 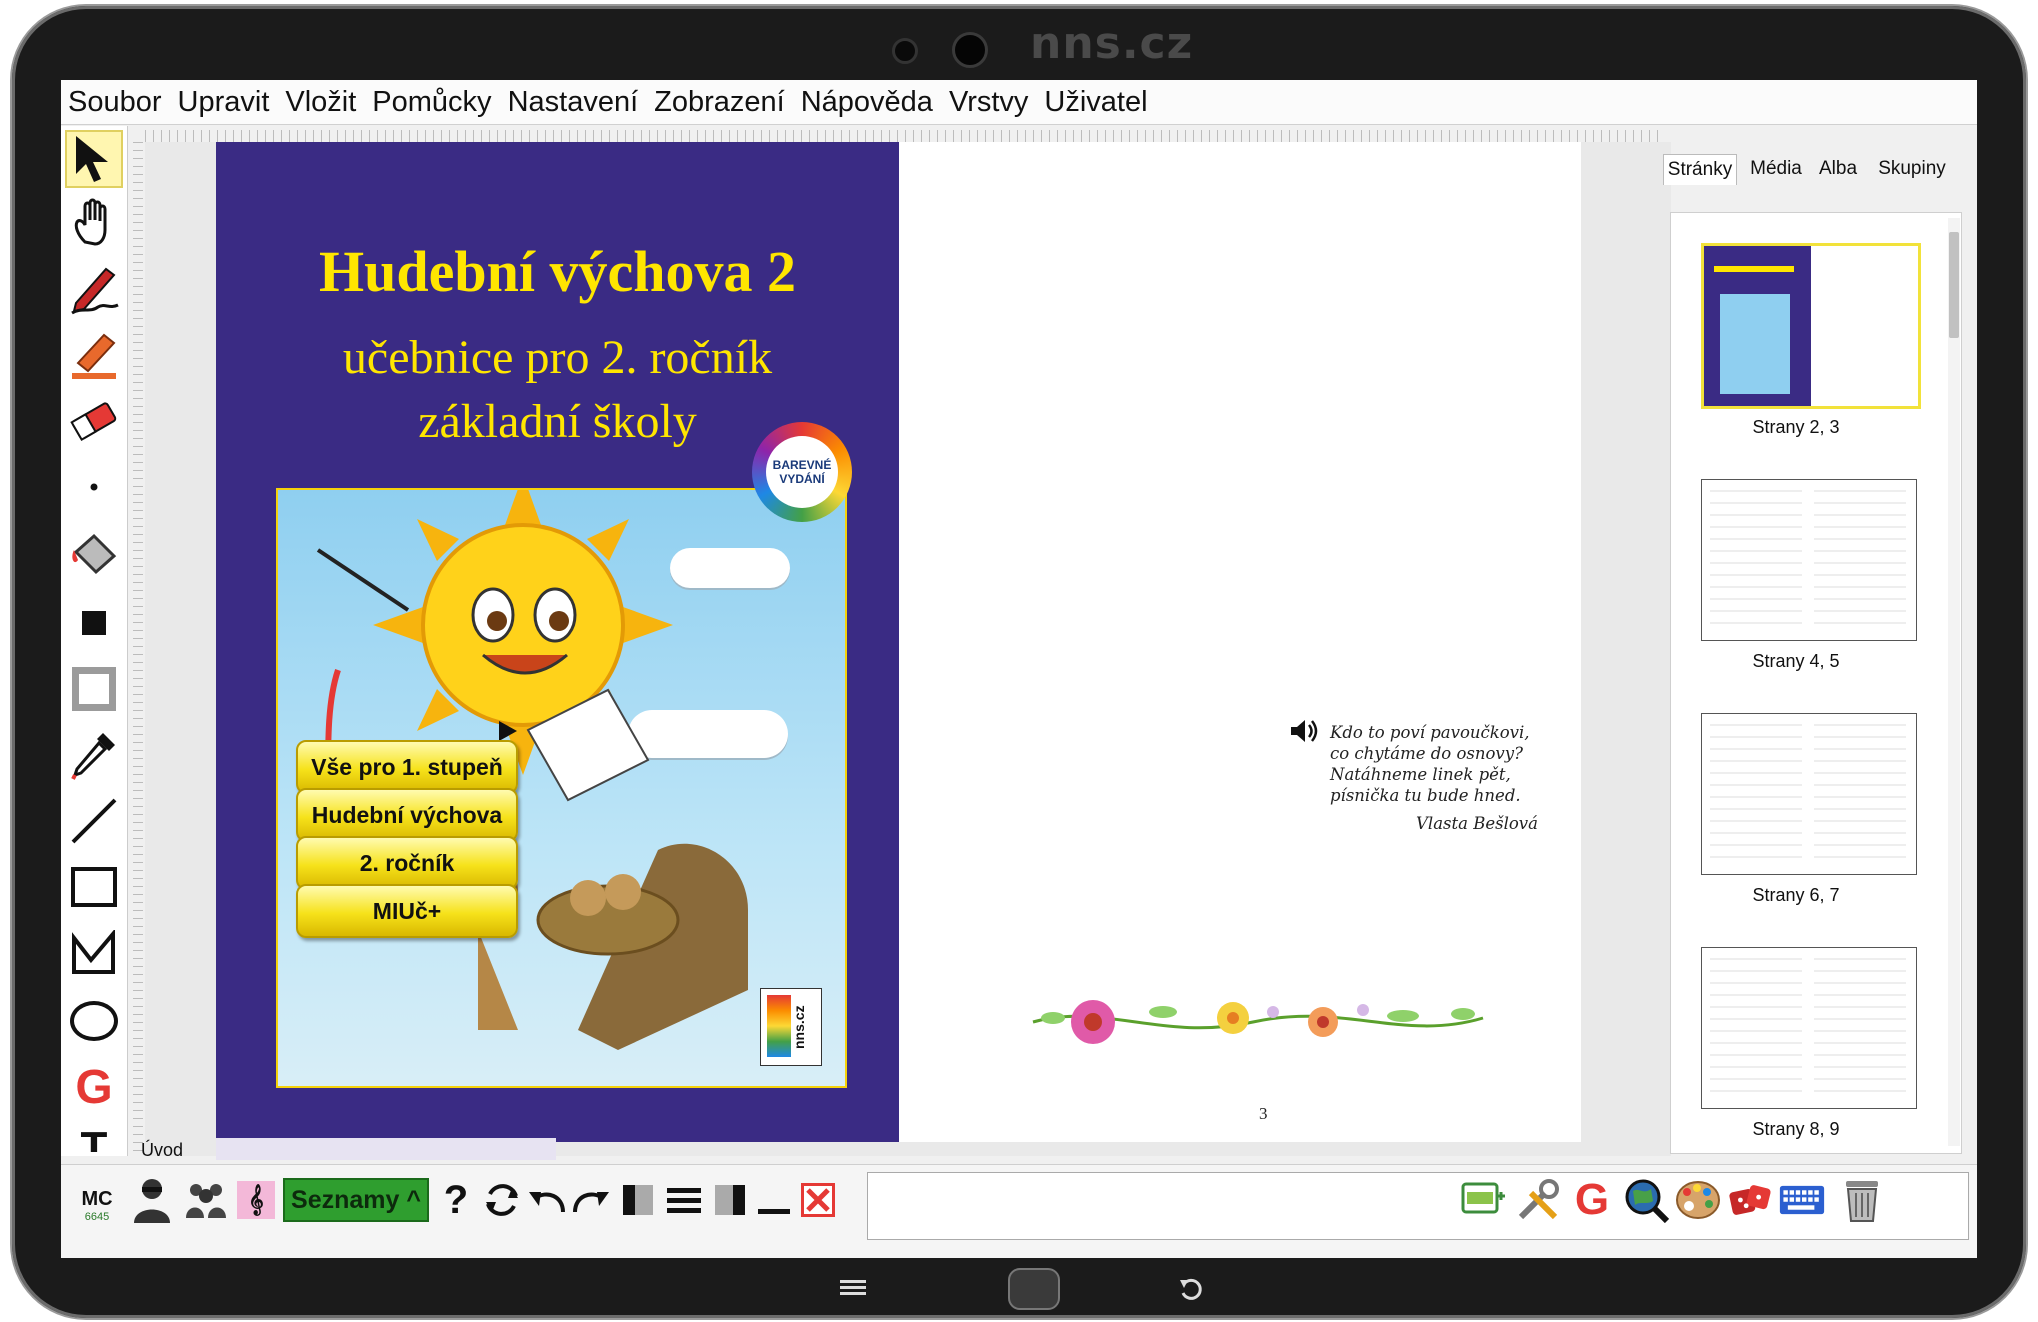 What do you see at coordinates (94, 555) in the screenshot?
I see `fill-bucket-icon` at bounding box center [94, 555].